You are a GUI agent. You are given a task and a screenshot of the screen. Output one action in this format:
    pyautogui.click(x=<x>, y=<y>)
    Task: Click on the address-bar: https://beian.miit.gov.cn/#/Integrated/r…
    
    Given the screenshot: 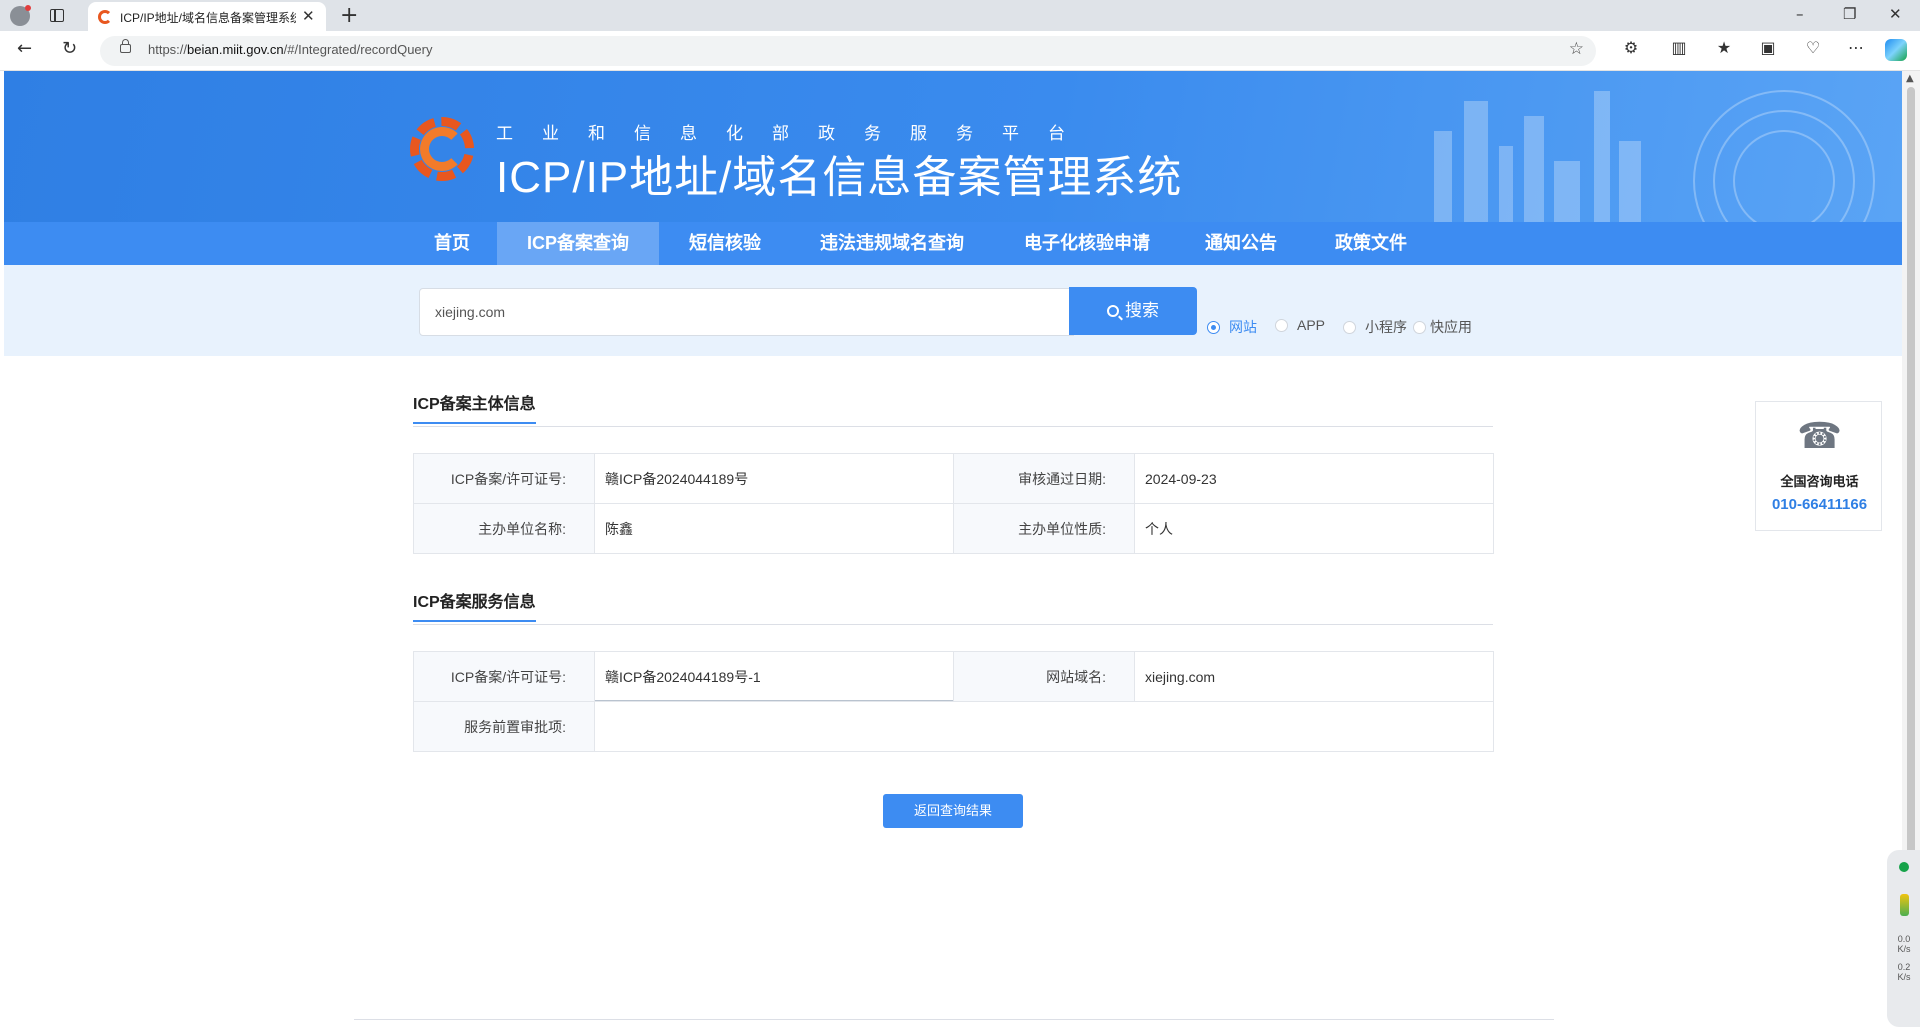 What is the action you would take?
    pyautogui.click(x=848, y=51)
    